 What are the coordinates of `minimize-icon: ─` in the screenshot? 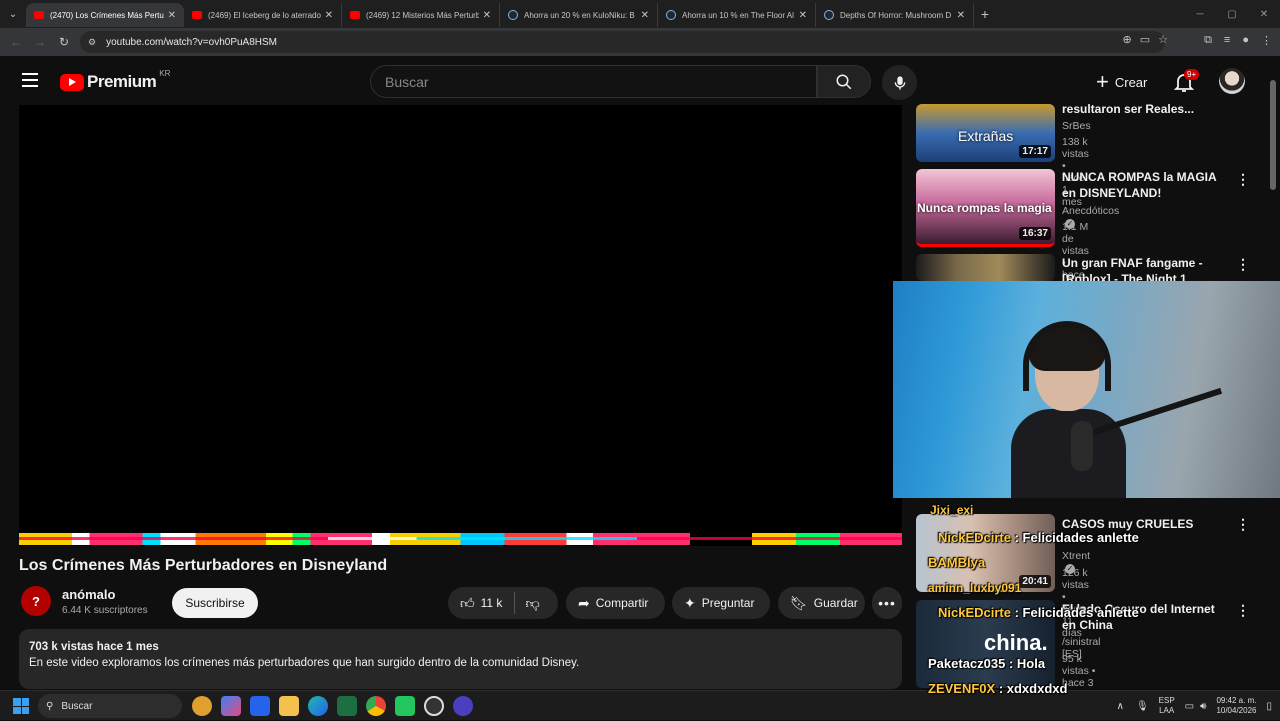 It's located at (1200, 14).